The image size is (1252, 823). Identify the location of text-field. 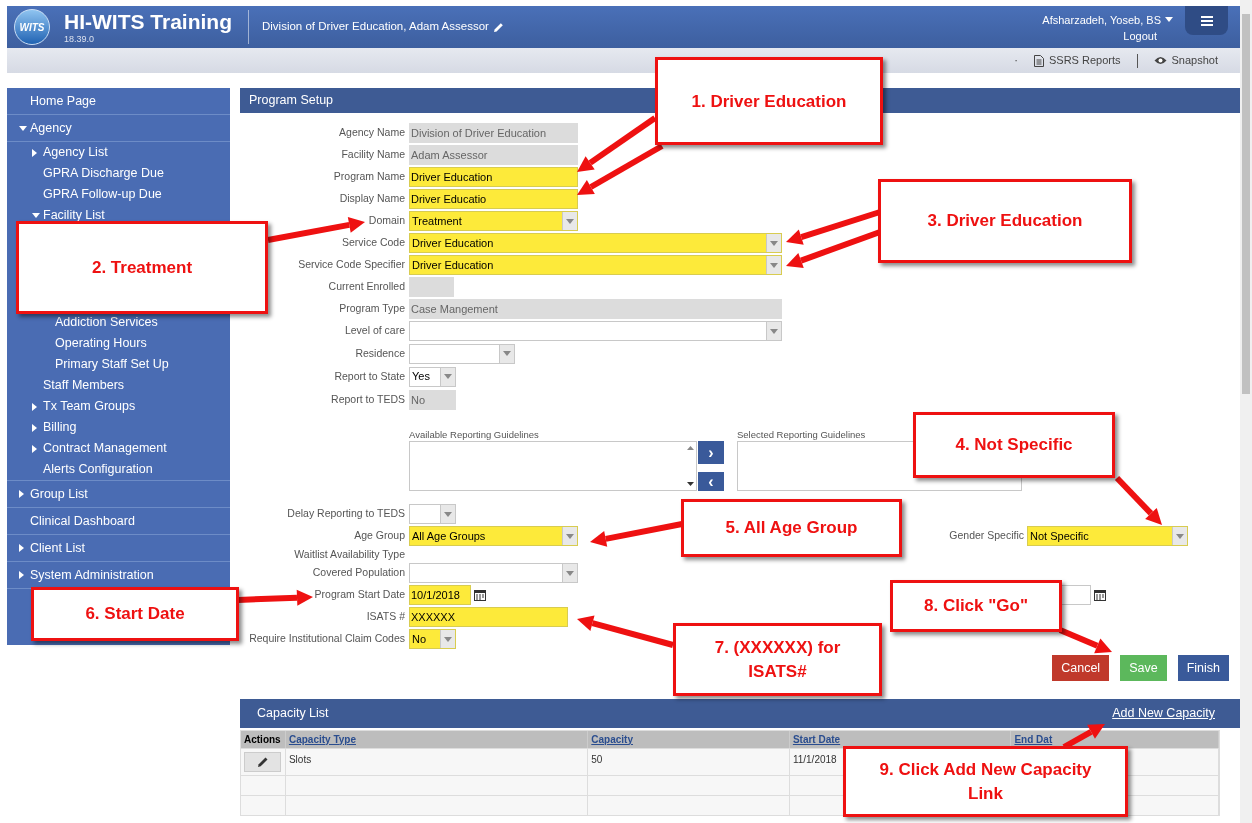
(431, 287).